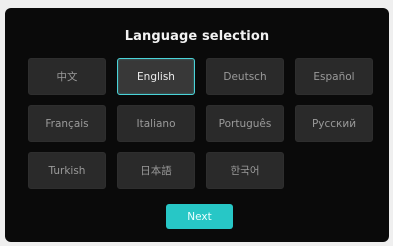  Describe the element at coordinates (156, 170) in the screenshot. I see `language-button-japanese: 日本語` at that location.